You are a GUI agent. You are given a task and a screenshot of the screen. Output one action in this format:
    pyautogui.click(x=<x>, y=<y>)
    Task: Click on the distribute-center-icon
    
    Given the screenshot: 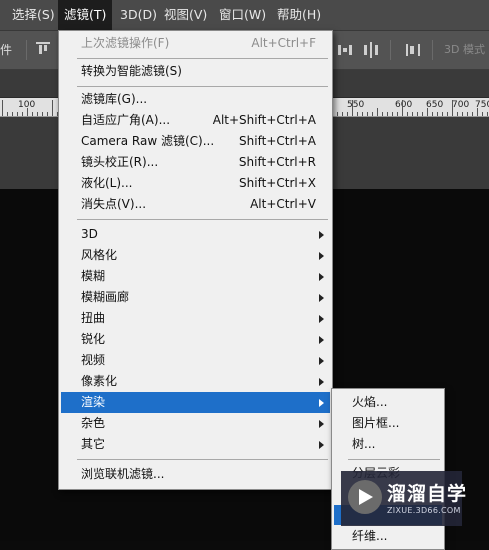 What is the action you would take?
    pyautogui.click(x=371, y=50)
    